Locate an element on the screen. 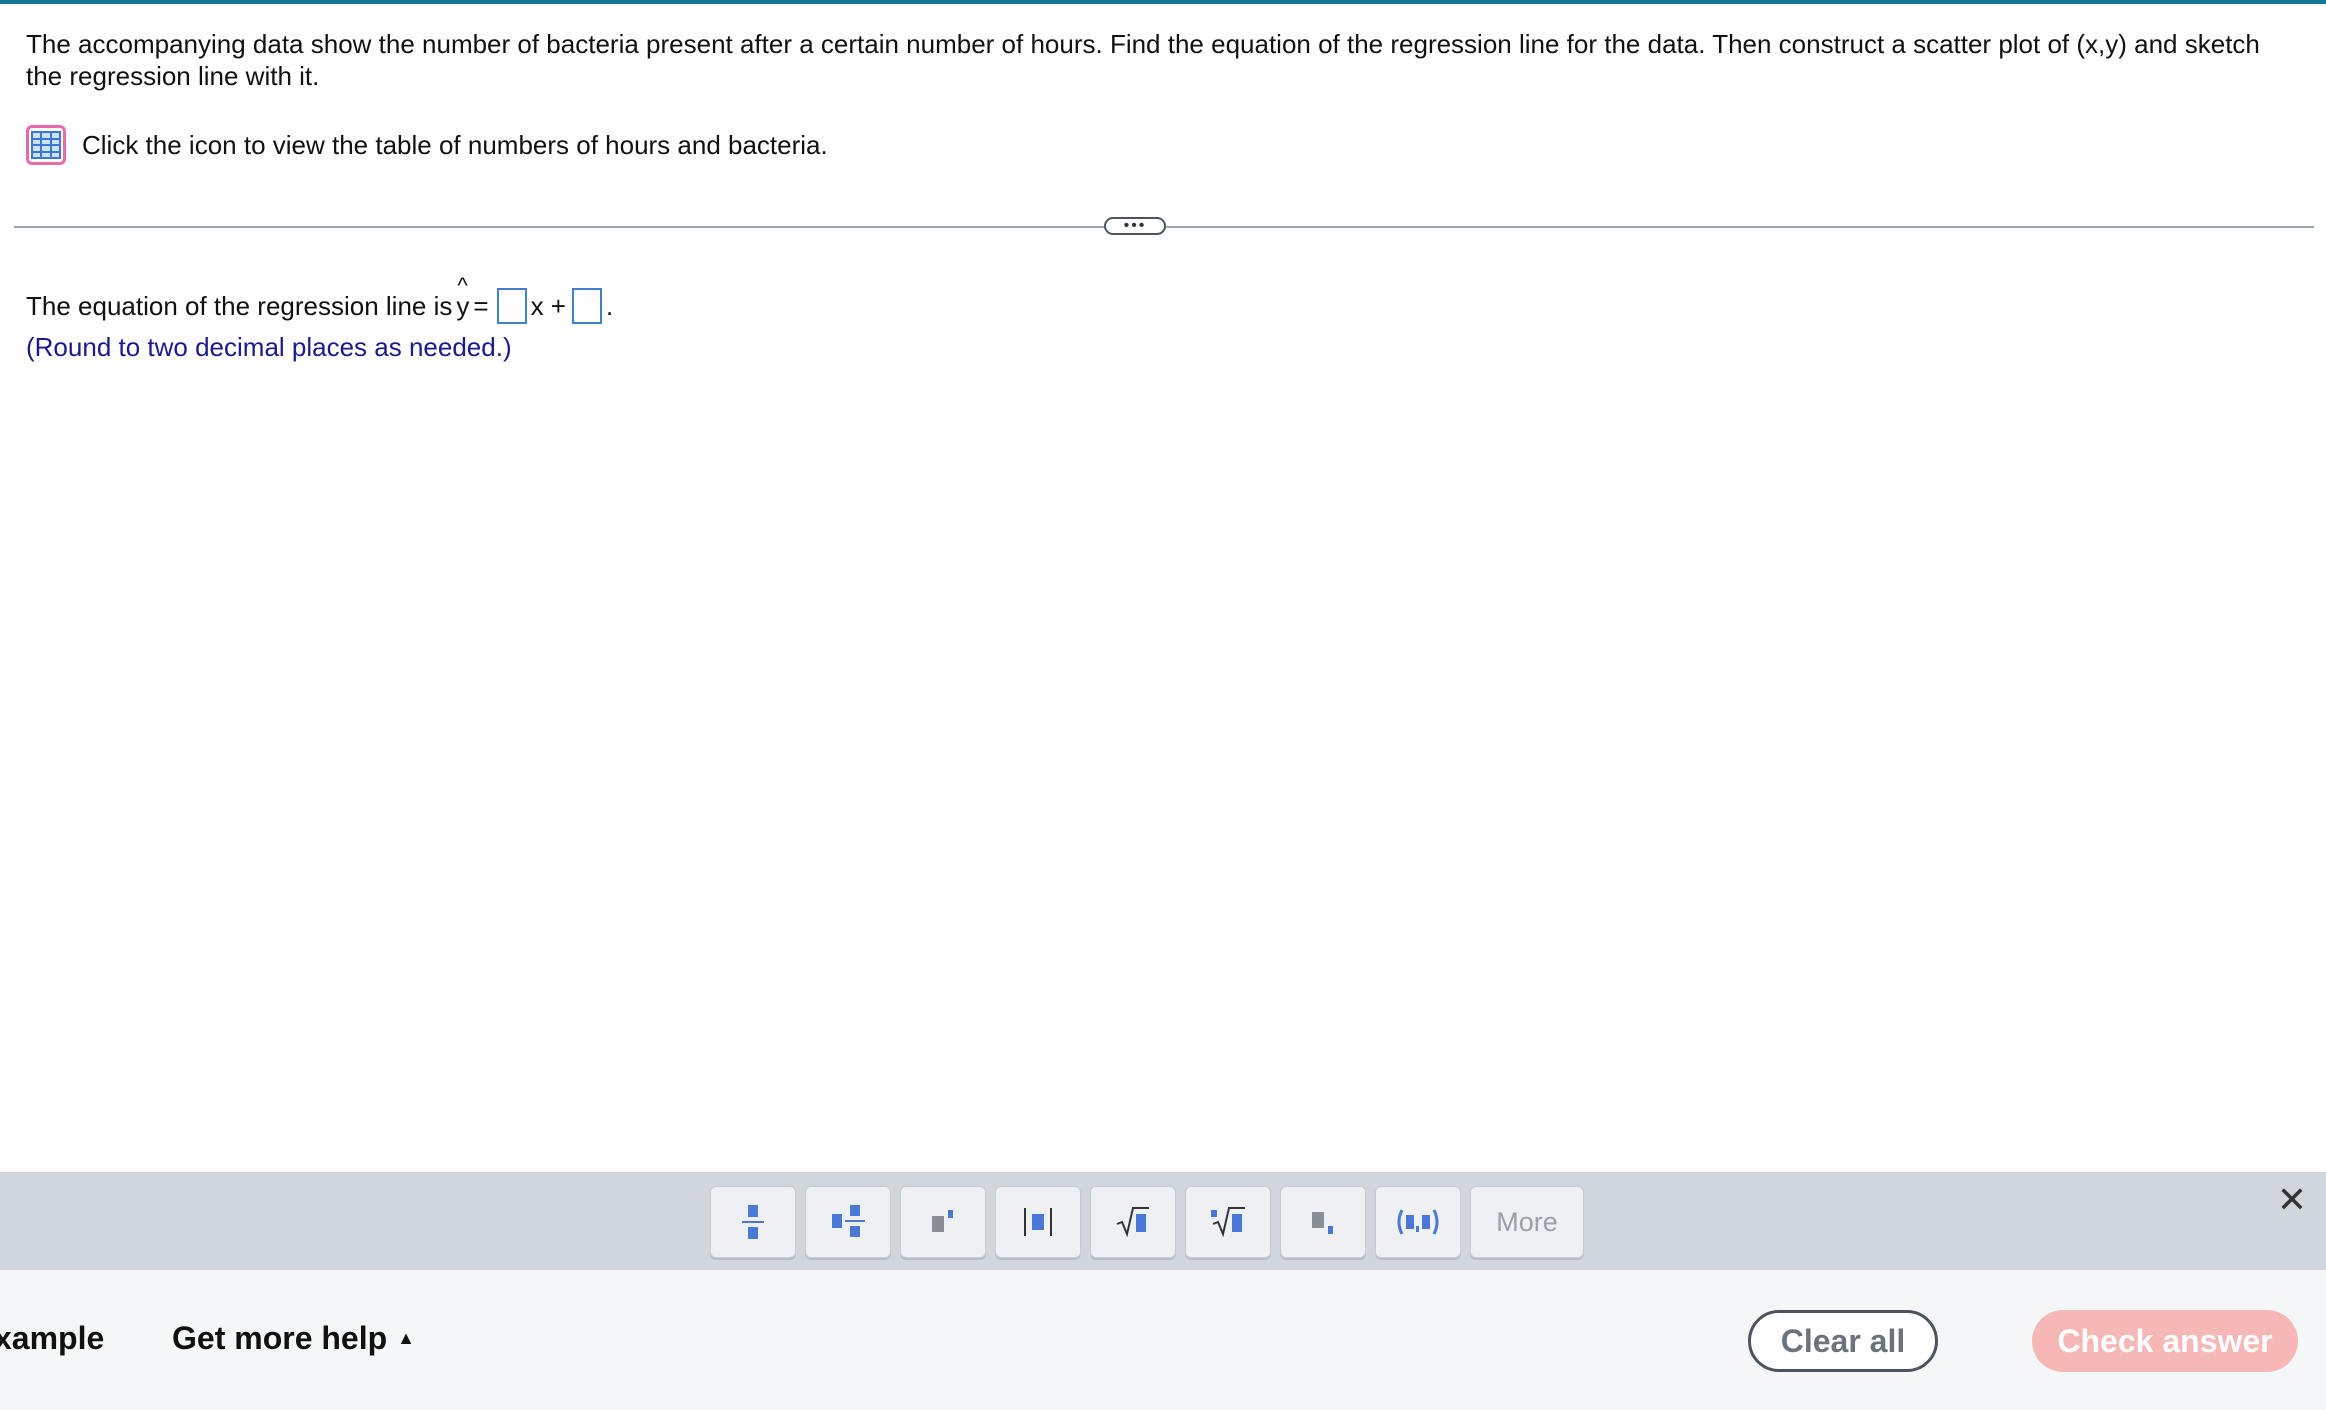 The width and height of the screenshot is (2326, 1410). absolute-value-button is located at coordinates (1038, 1222).